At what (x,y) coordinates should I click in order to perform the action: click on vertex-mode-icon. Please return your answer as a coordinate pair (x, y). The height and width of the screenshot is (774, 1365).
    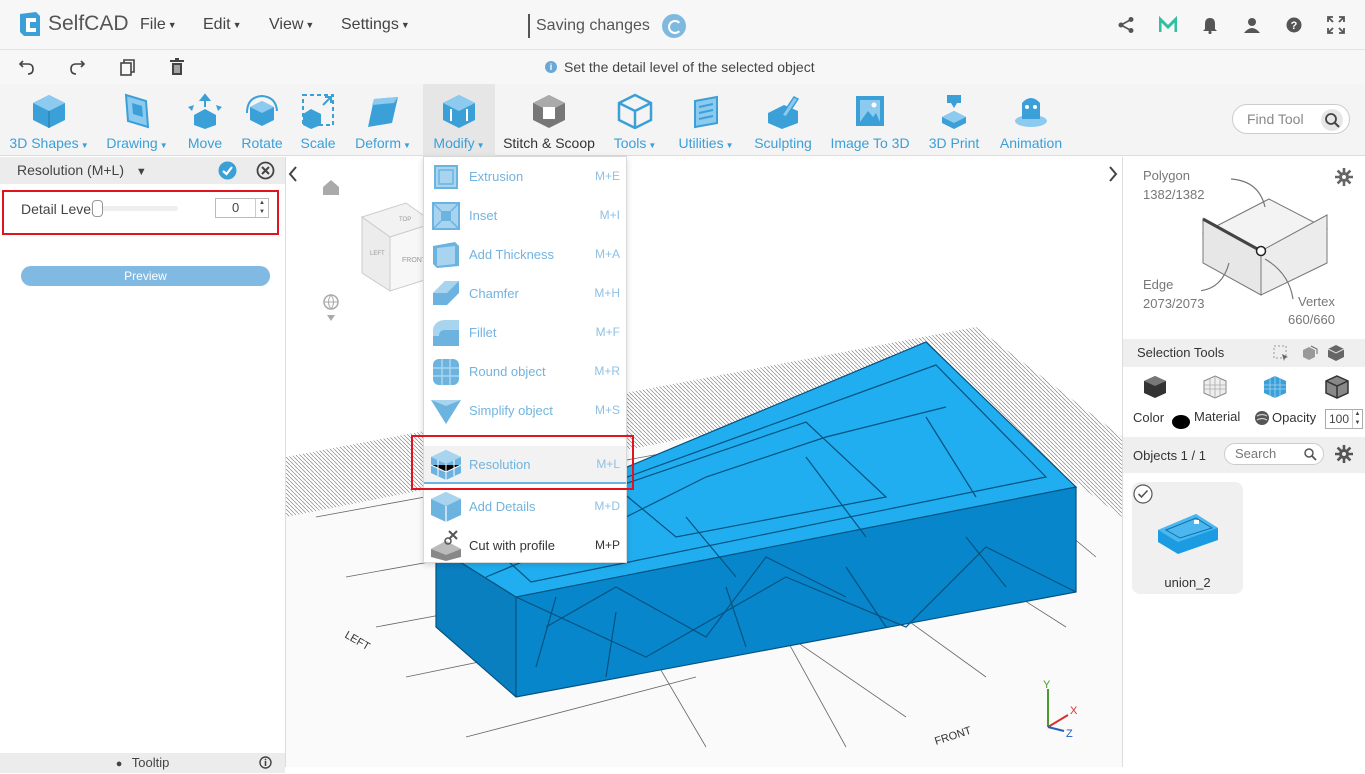
    Looking at the image, I should click on (1215, 387).